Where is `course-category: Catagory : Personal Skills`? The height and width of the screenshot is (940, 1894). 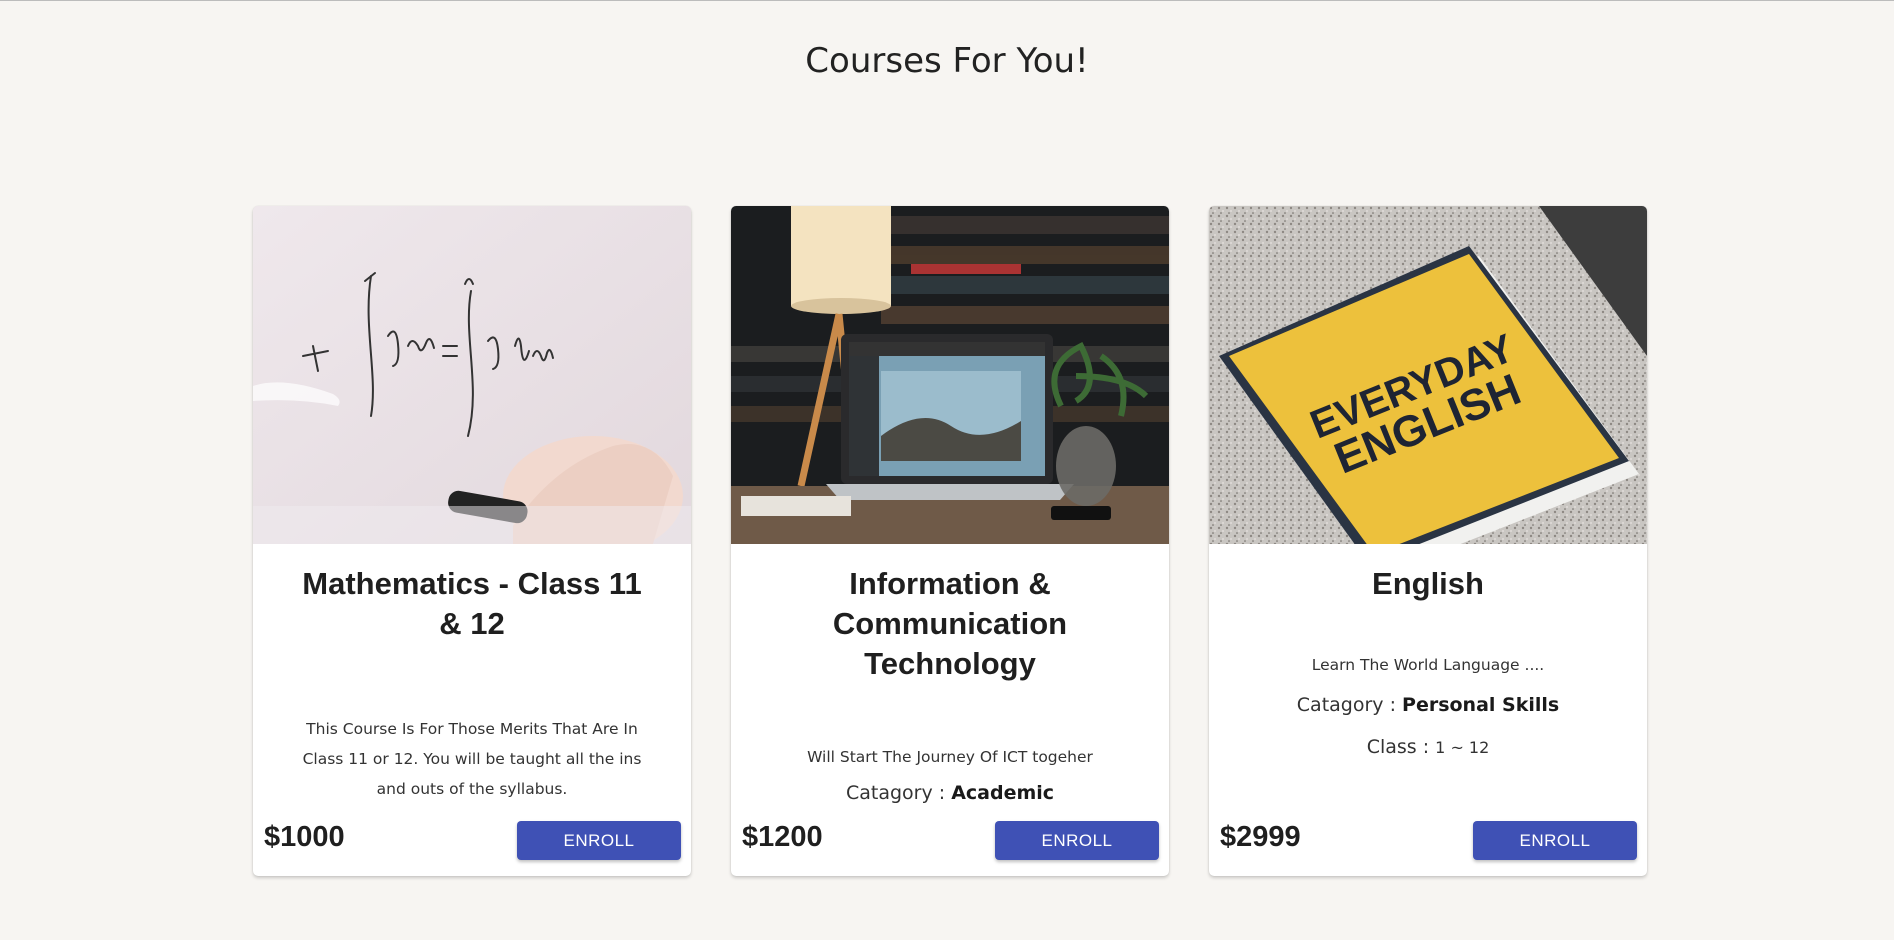
course-category: Catagory : Personal Skills is located at coordinates (1428, 705).